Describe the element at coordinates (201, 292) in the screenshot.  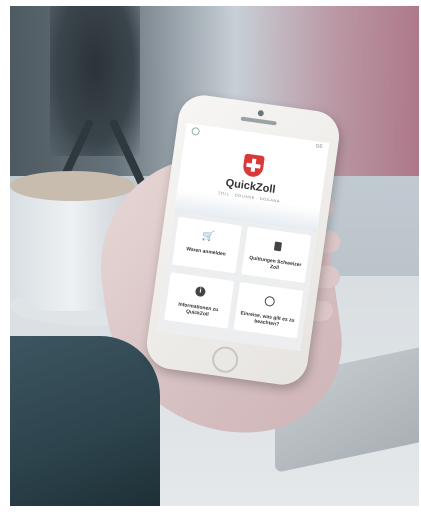
I see `info-icon: i` at that location.